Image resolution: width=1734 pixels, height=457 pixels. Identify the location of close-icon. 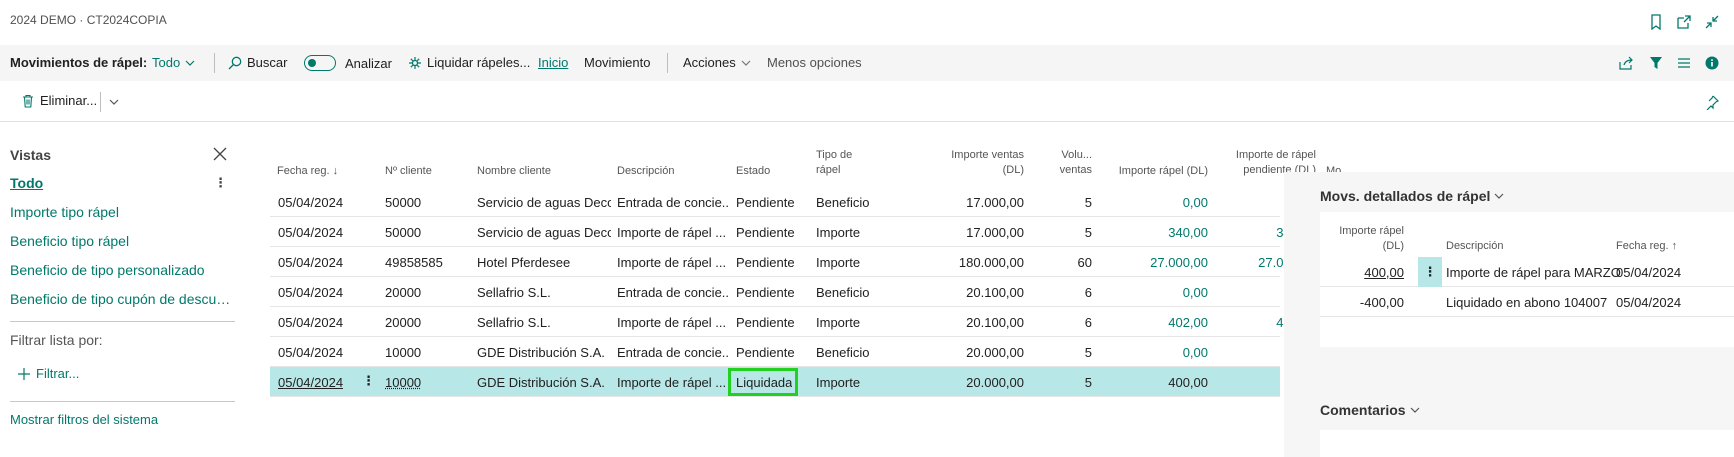
(220, 154).